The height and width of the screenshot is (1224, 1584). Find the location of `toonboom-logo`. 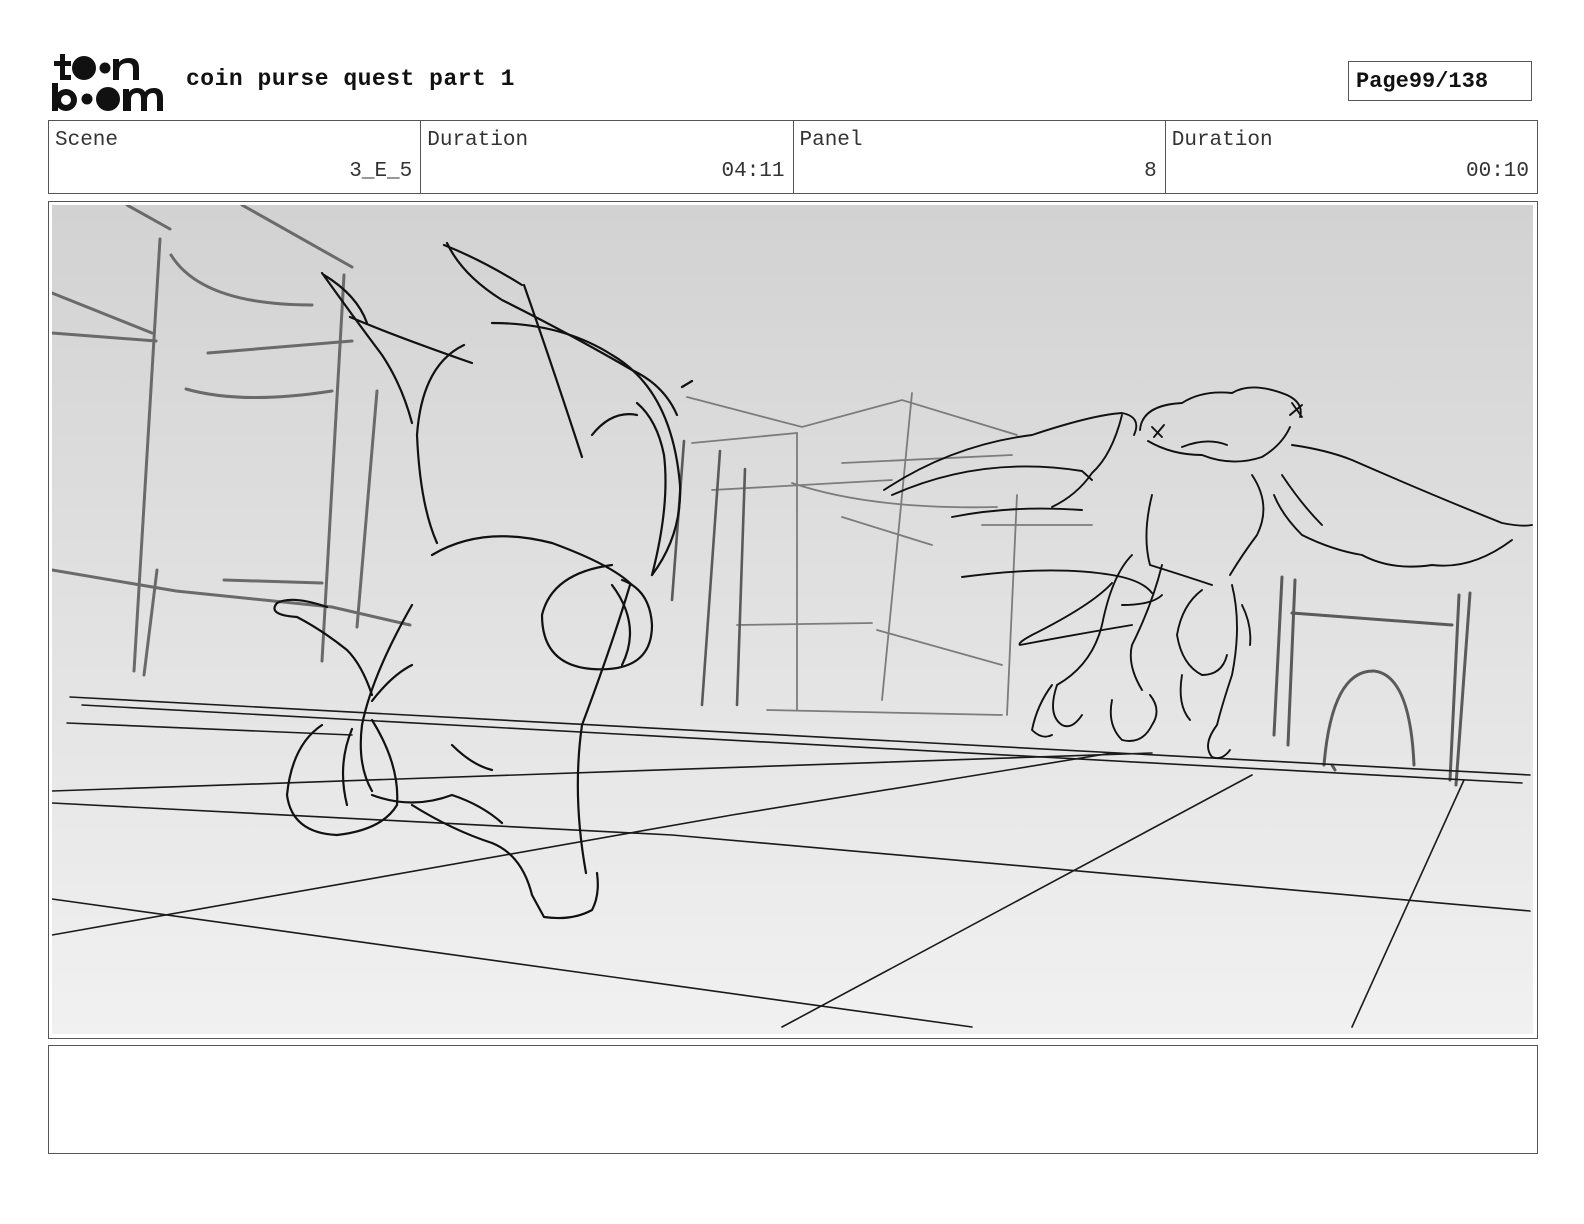

toonboom-logo is located at coordinates (107, 82).